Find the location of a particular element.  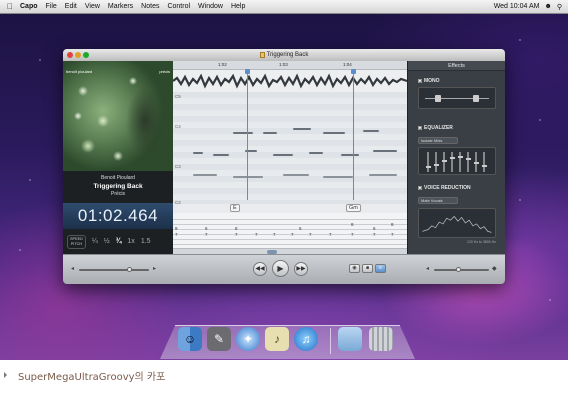

play-button: ▶ is located at coordinates (280, 268).